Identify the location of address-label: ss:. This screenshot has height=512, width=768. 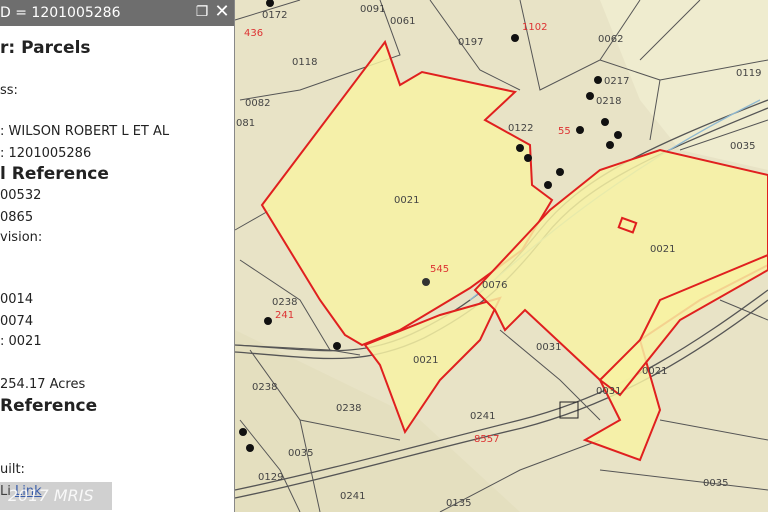
(9, 90).